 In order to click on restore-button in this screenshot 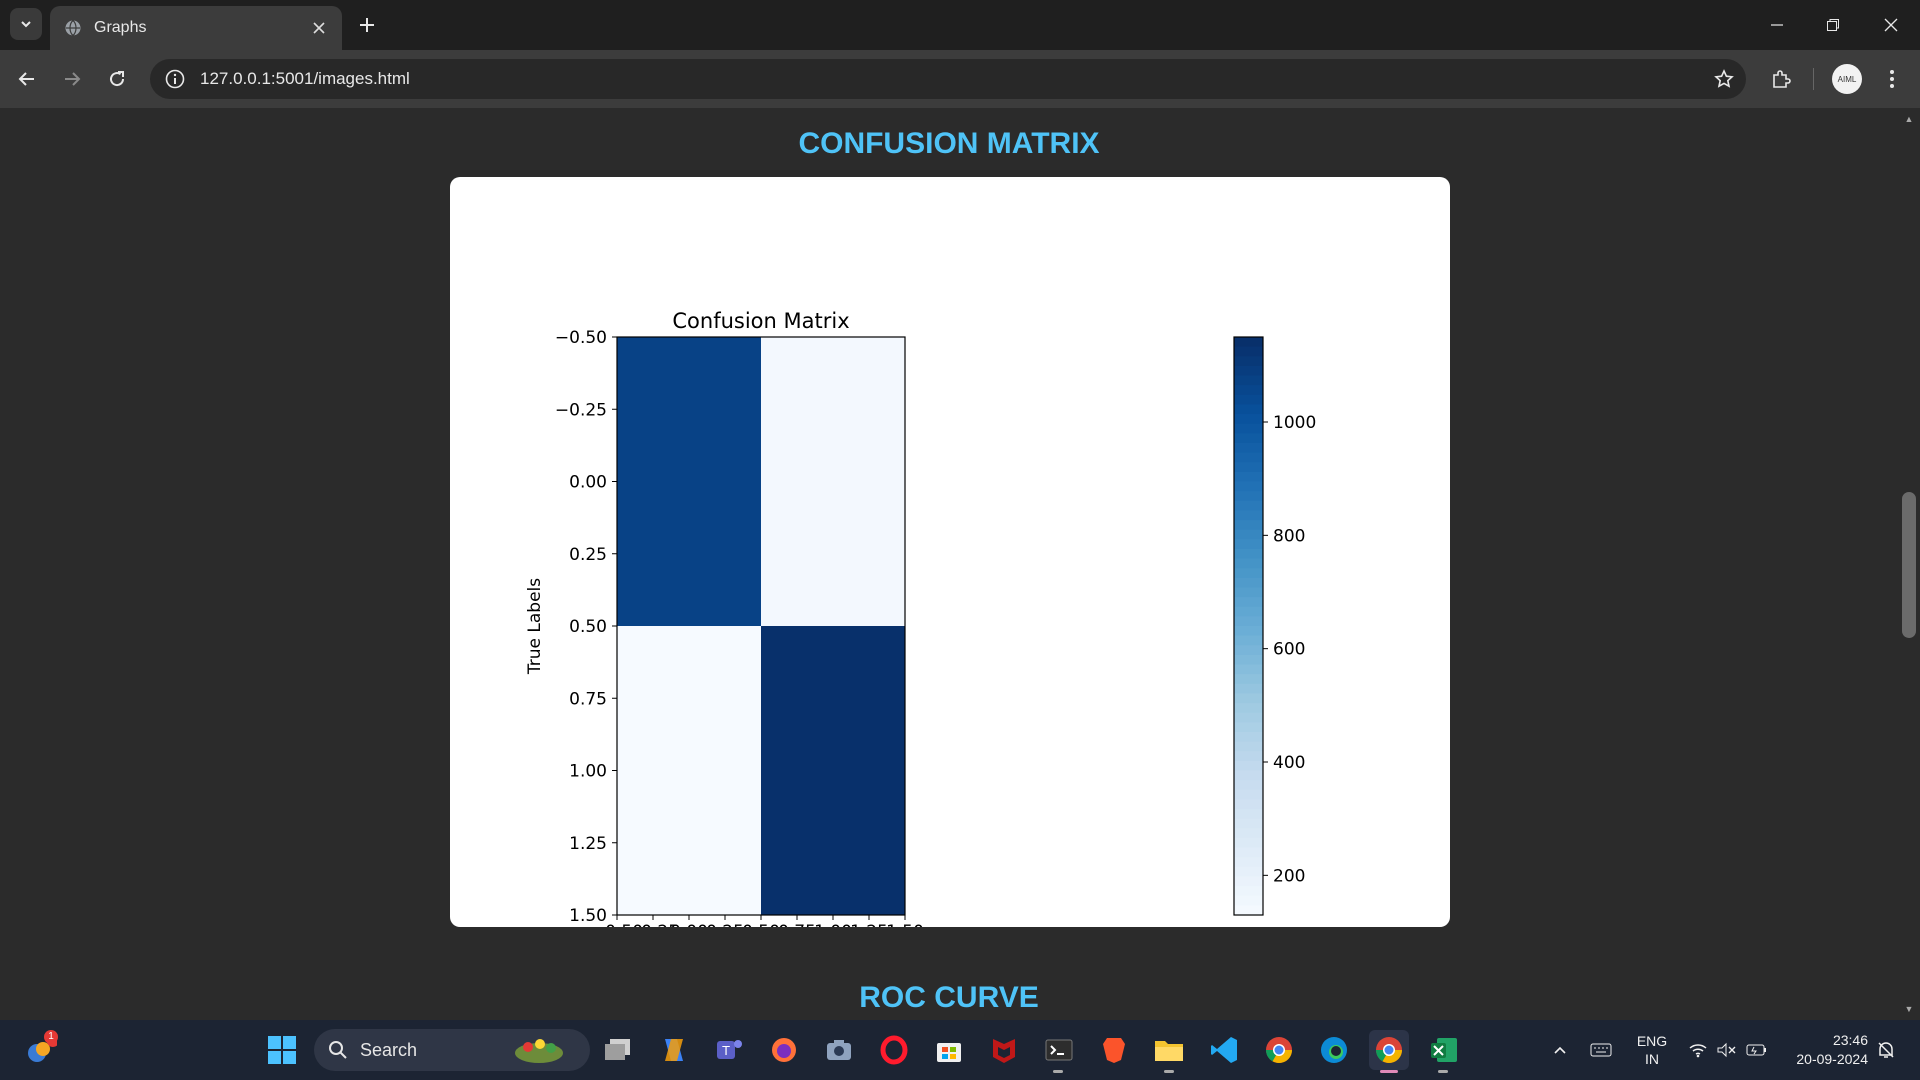, I will do `click(1833, 25)`.